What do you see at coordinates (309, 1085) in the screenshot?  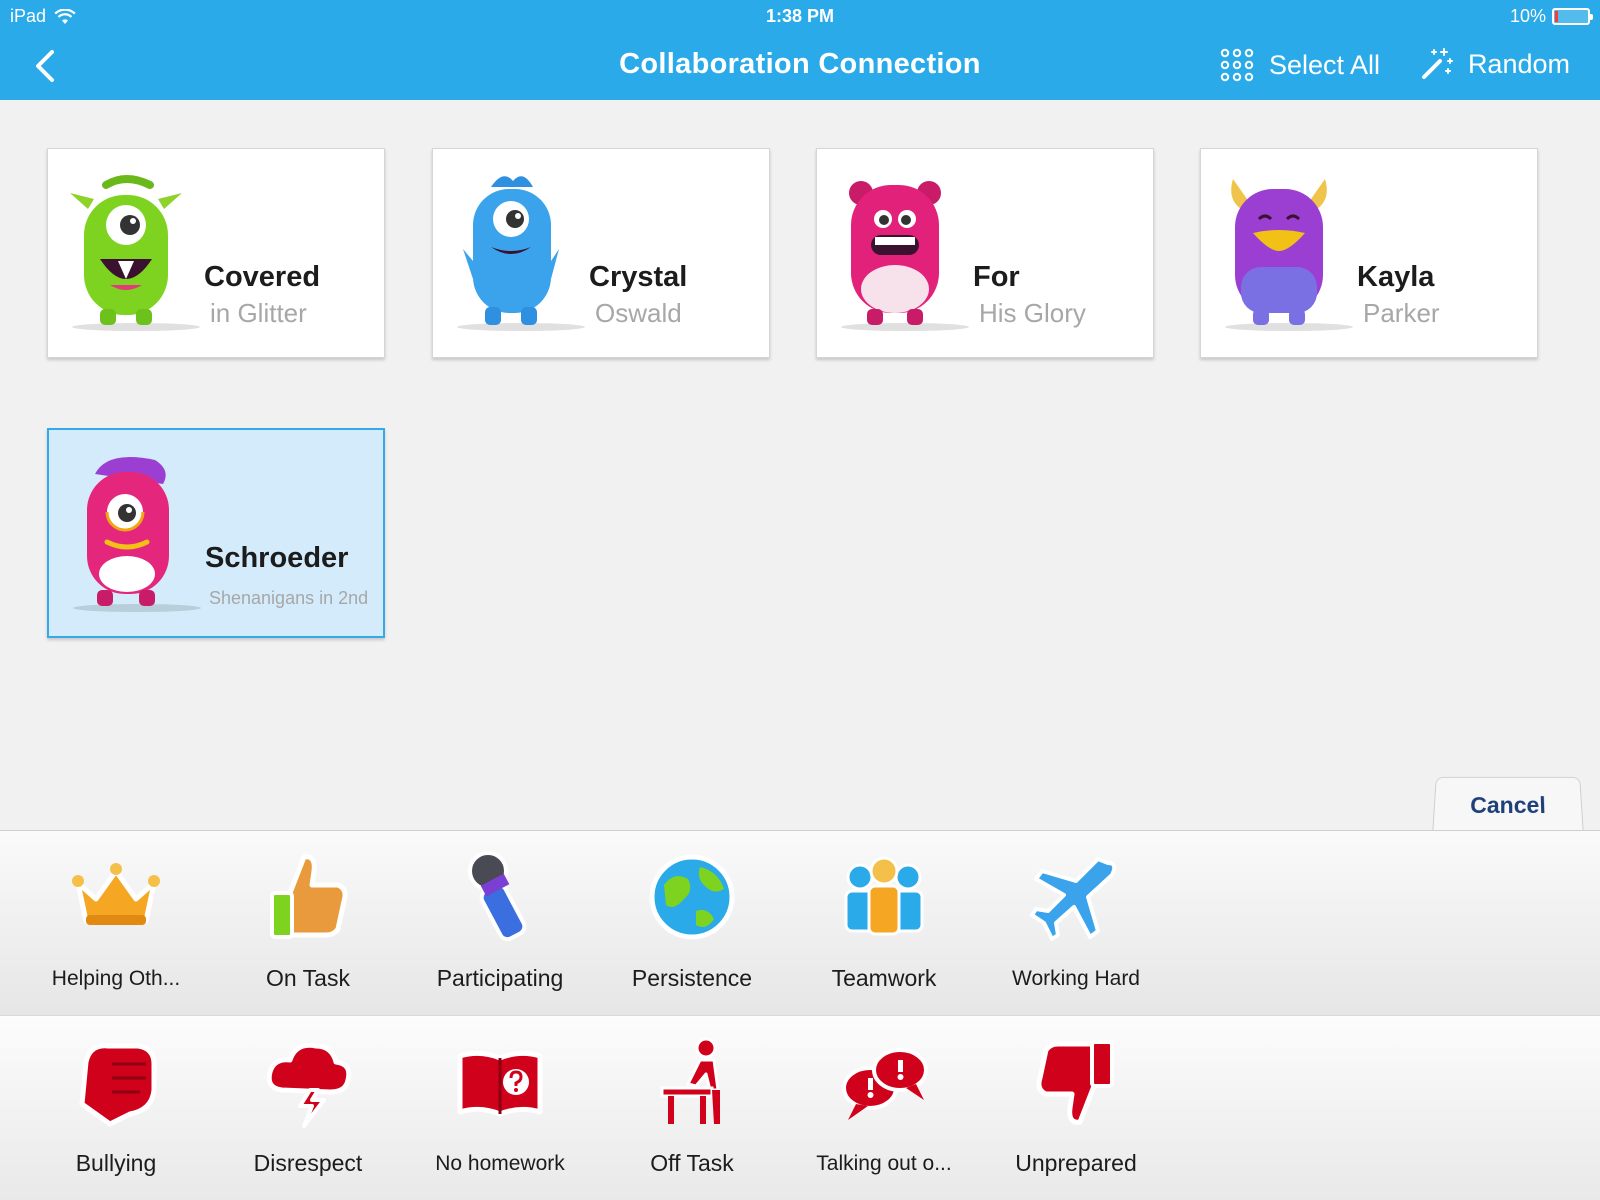 I see `storm-cloud-icon` at bounding box center [309, 1085].